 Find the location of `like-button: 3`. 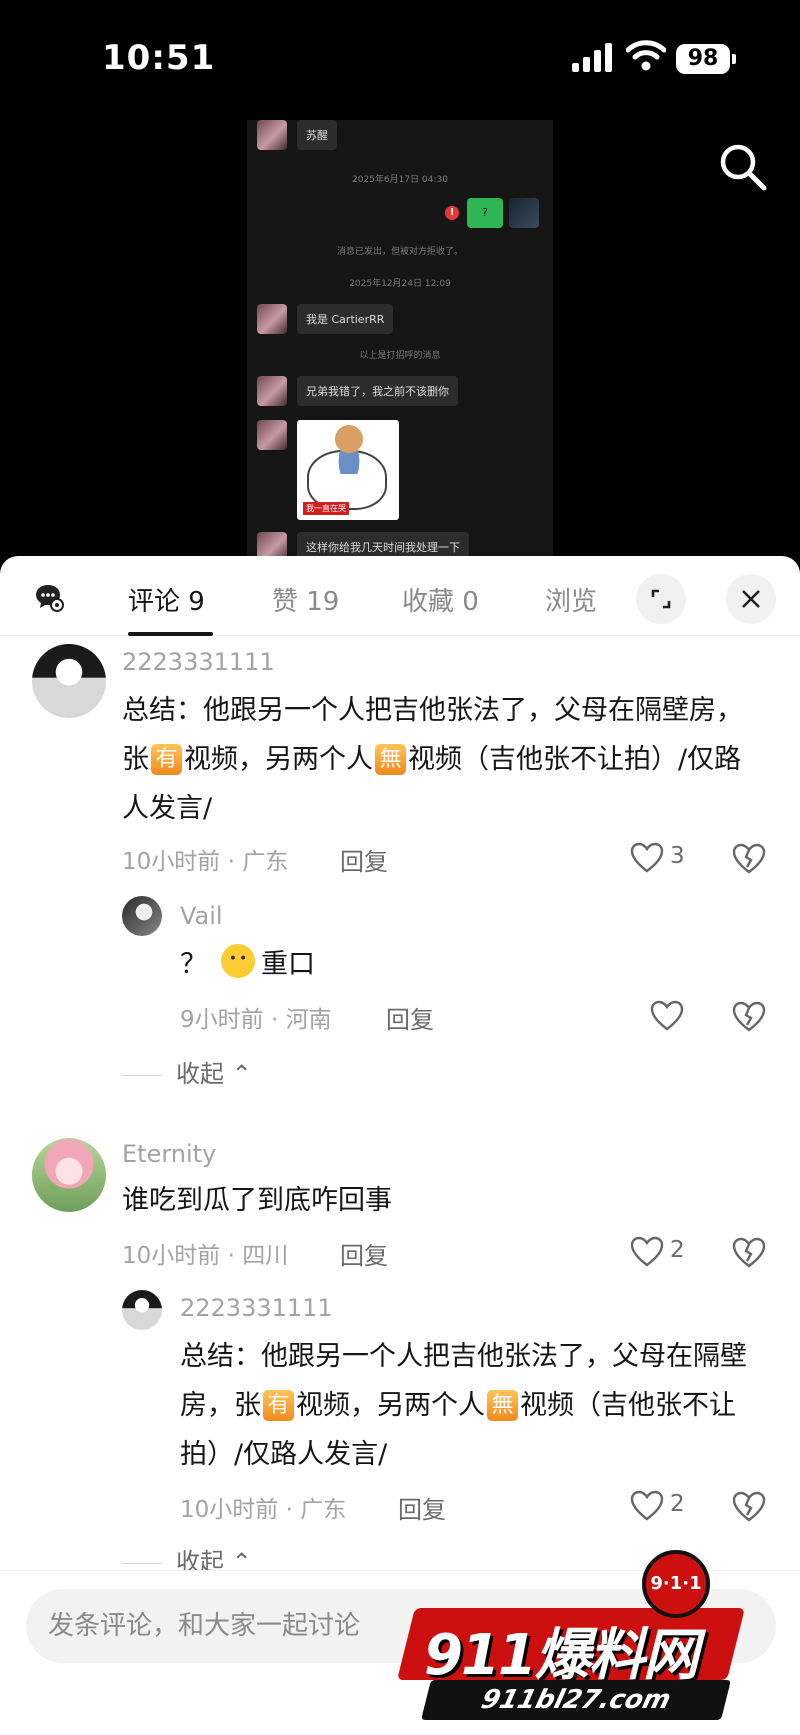

like-button: 3 is located at coordinates (665, 859).